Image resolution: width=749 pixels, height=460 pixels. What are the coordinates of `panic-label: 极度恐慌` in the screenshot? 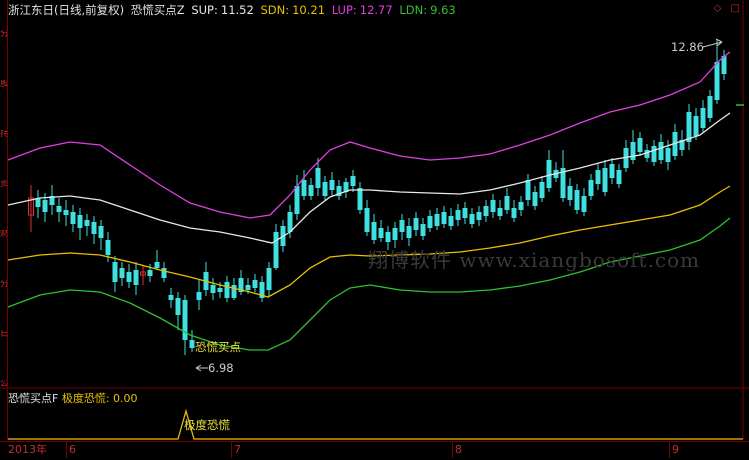 It's located at (207, 425).